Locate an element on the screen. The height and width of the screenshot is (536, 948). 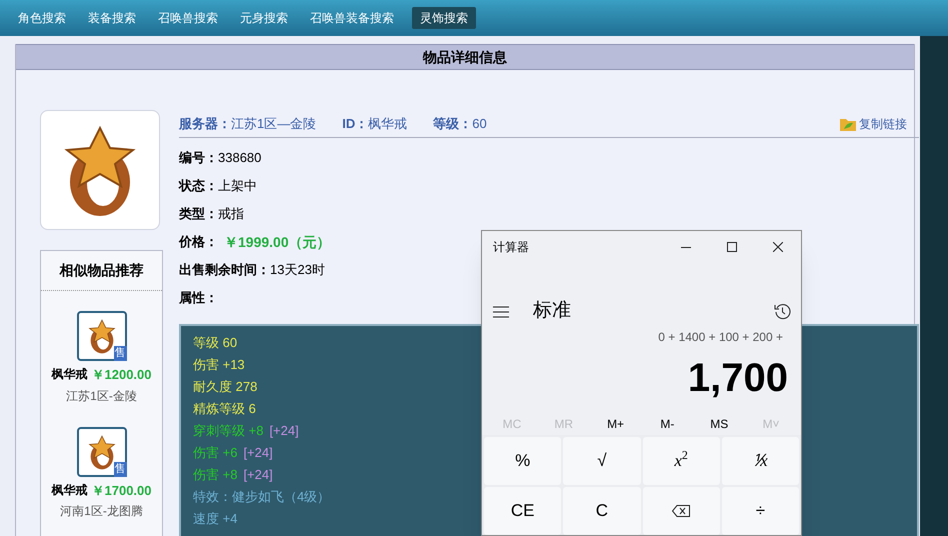
history-button is located at coordinates (782, 311).